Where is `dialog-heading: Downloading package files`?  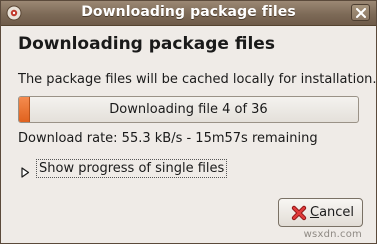 dialog-heading: Downloading package files is located at coordinates (146, 44).